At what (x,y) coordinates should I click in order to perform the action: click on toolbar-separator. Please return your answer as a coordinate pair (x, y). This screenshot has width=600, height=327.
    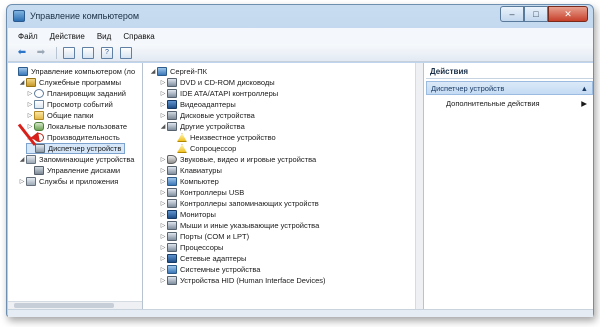
    Looking at the image, I should click on (56, 52).